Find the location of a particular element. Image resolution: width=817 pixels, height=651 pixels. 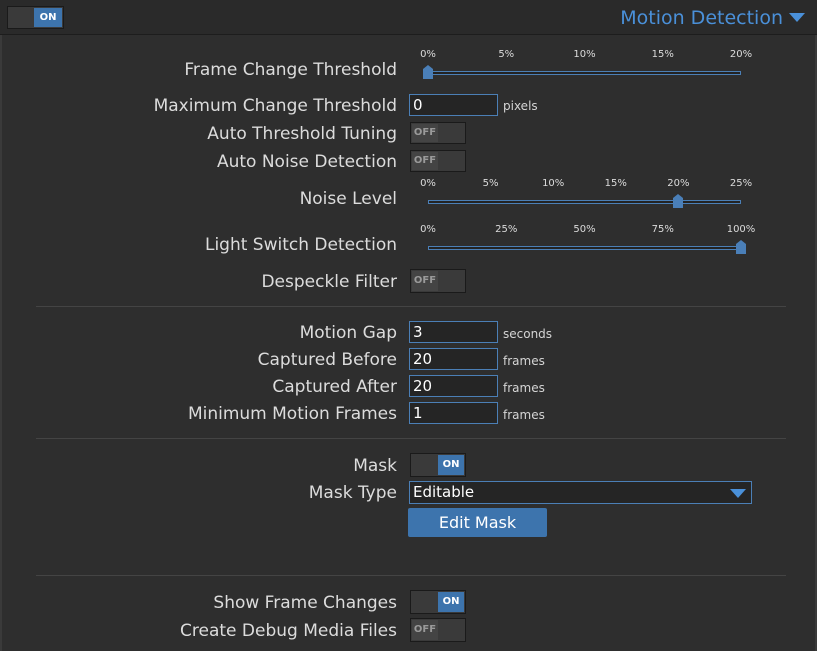

auto-noise-detection-label: Auto Noise Detection is located at coordinates (306, 162).